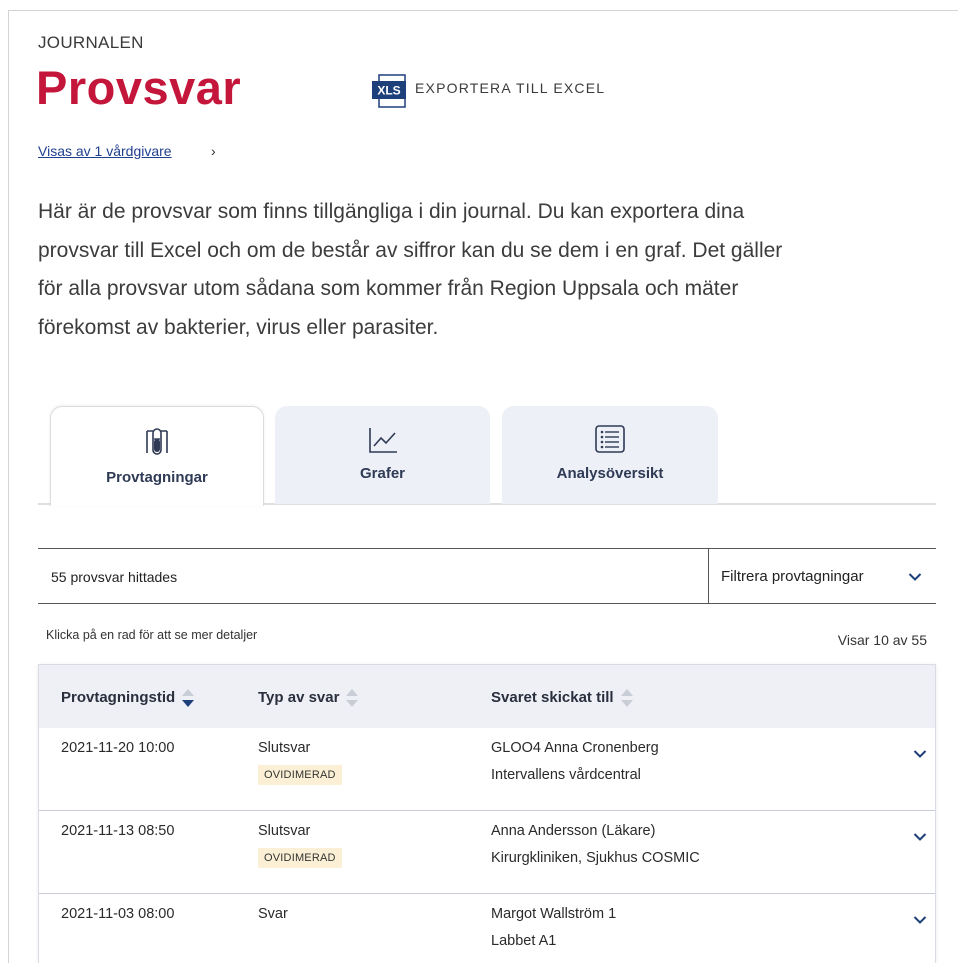 The image size is (958, 963). Describe the element at coordinates (383, 442) in the screenshot. I see `line-chart-icon` at that location.